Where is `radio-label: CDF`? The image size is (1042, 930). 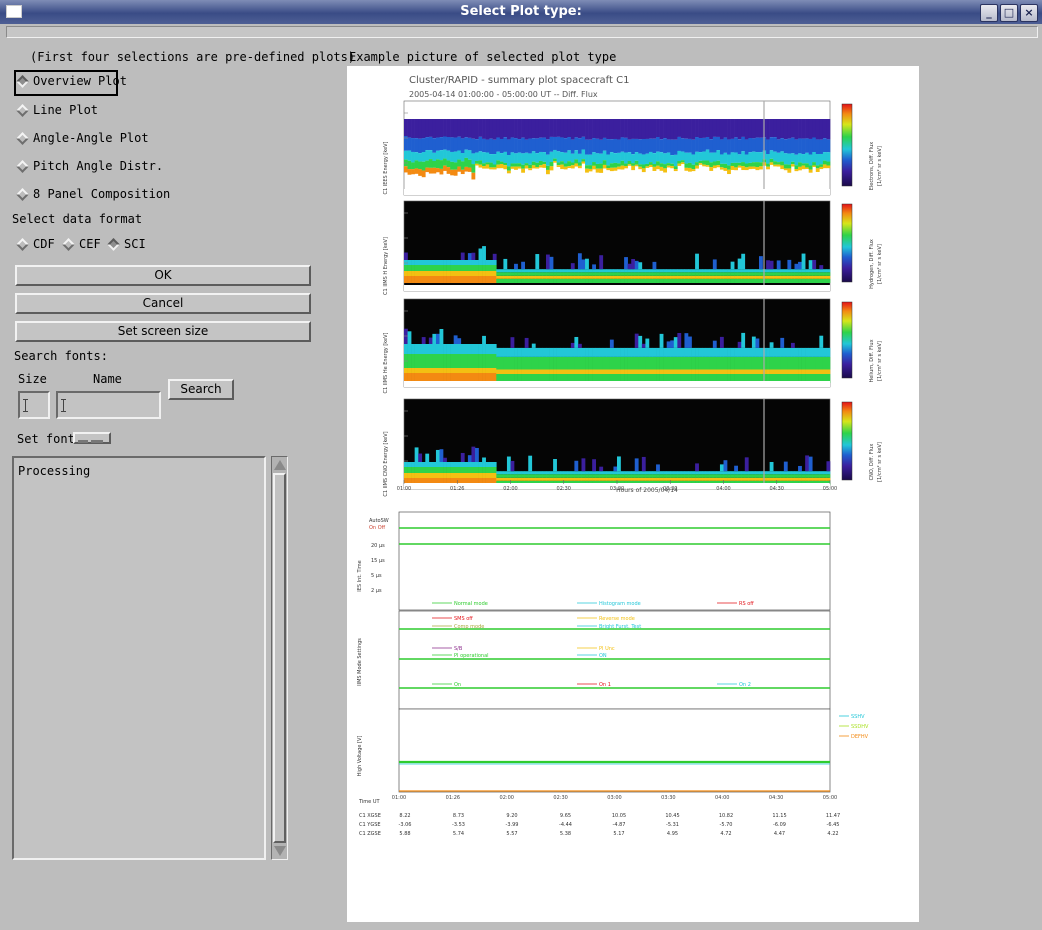 radio-label: CDF is located at coordinates (44, 244).